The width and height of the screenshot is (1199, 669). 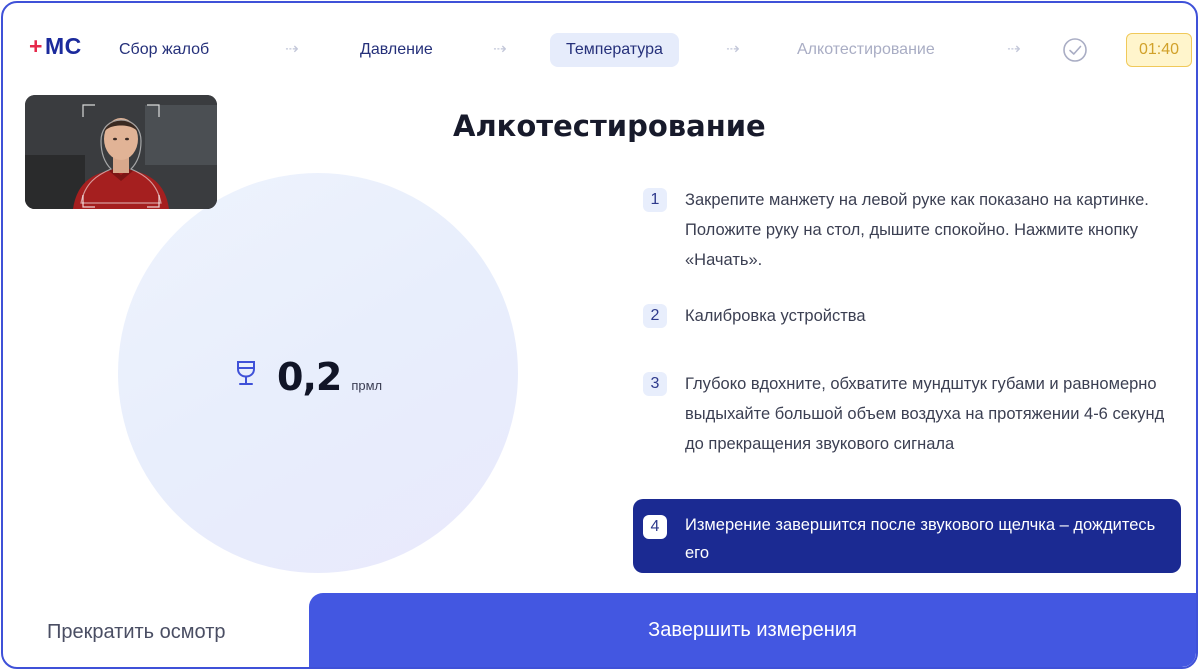 What do you see at coordinates (136, 632) in the screenshot?
I see `stop-exam-button: Прекратить осмотр` at bounding box center [136, 632].